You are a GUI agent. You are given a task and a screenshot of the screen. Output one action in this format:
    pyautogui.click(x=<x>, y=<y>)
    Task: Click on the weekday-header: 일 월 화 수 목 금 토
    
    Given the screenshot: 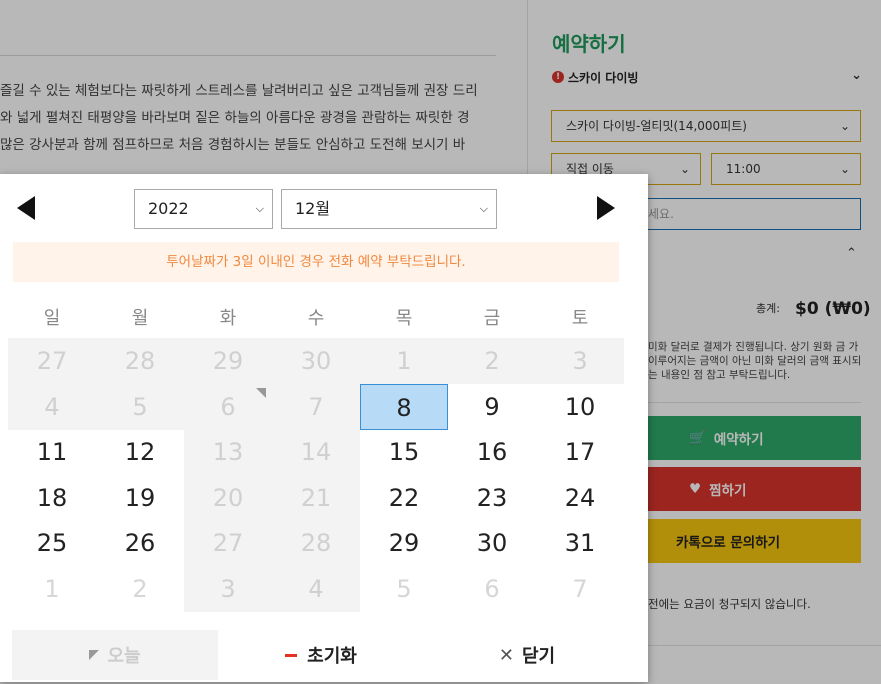 What is the action you would take?
    pyautogui.click(x=316, y=319)
    